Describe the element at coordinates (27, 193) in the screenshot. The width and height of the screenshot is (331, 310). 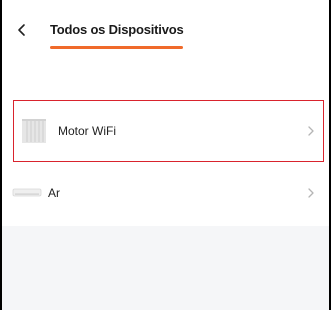
I see `air-conditioner-icon` at that location.